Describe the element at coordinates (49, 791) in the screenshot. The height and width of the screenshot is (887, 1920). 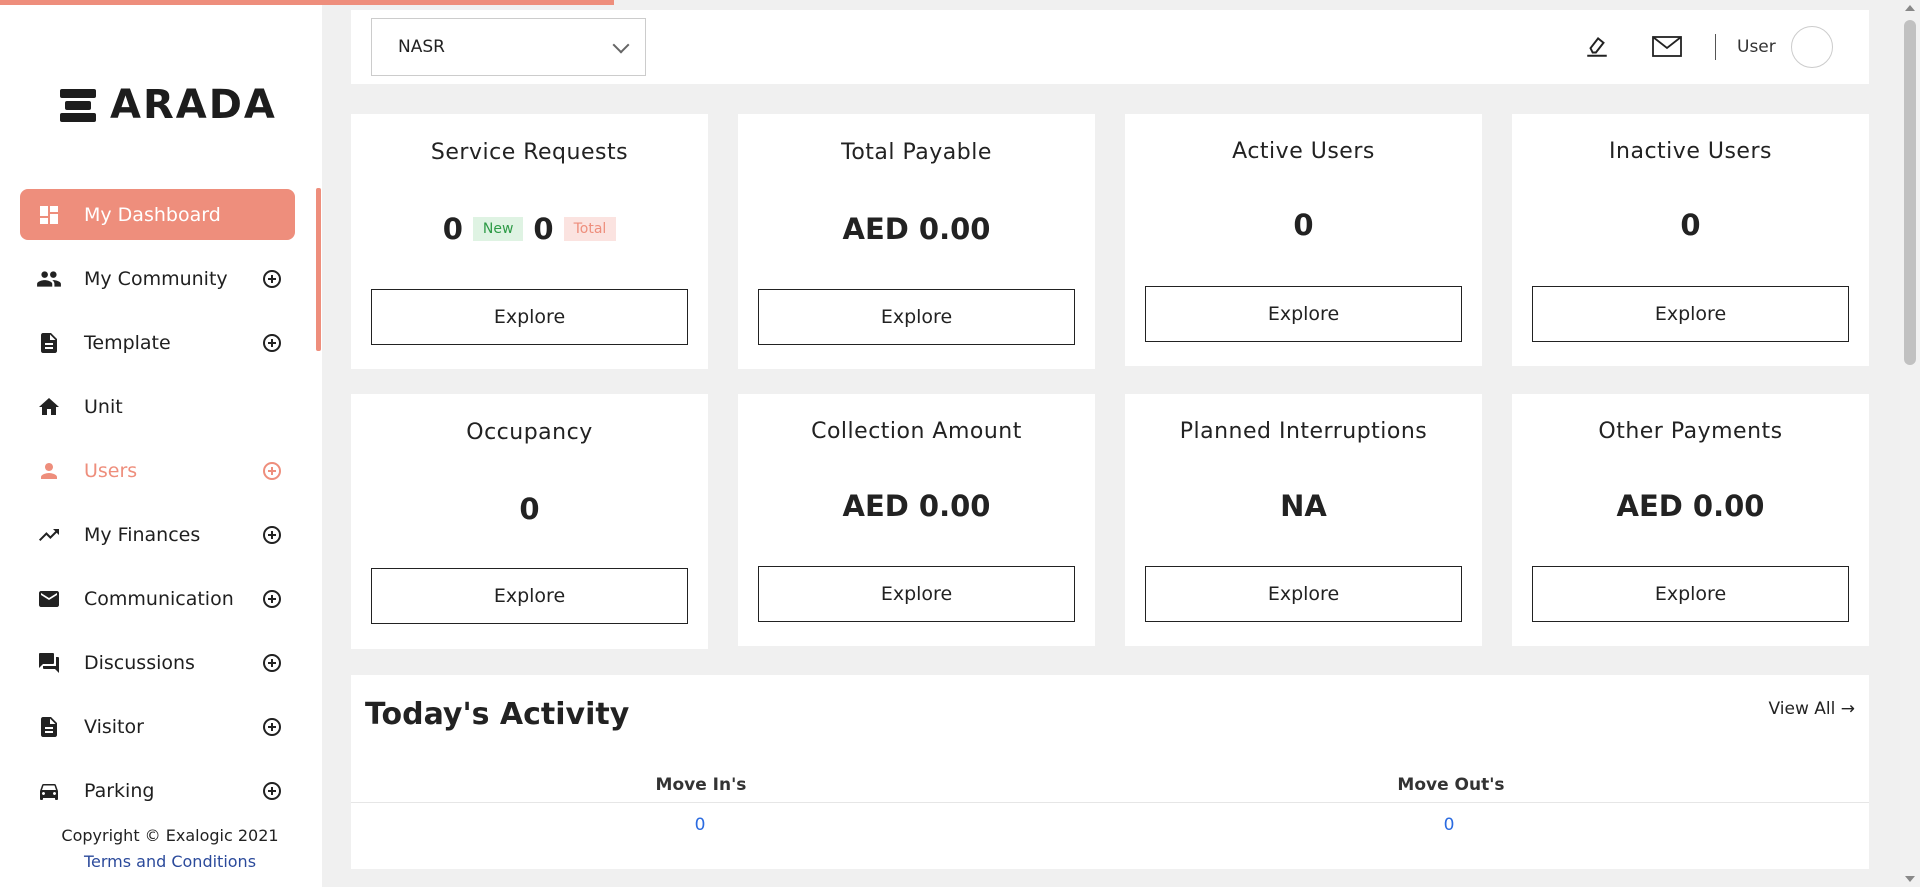
I see `car-icon` at that location.